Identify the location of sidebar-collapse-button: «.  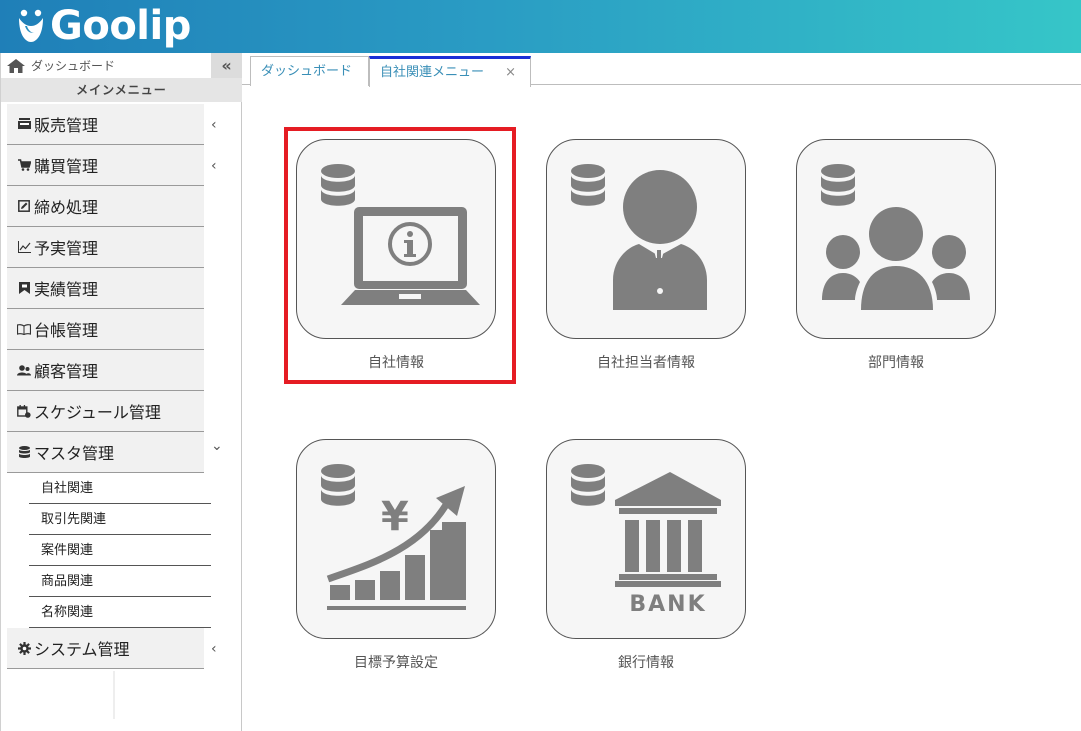
(226, 65).